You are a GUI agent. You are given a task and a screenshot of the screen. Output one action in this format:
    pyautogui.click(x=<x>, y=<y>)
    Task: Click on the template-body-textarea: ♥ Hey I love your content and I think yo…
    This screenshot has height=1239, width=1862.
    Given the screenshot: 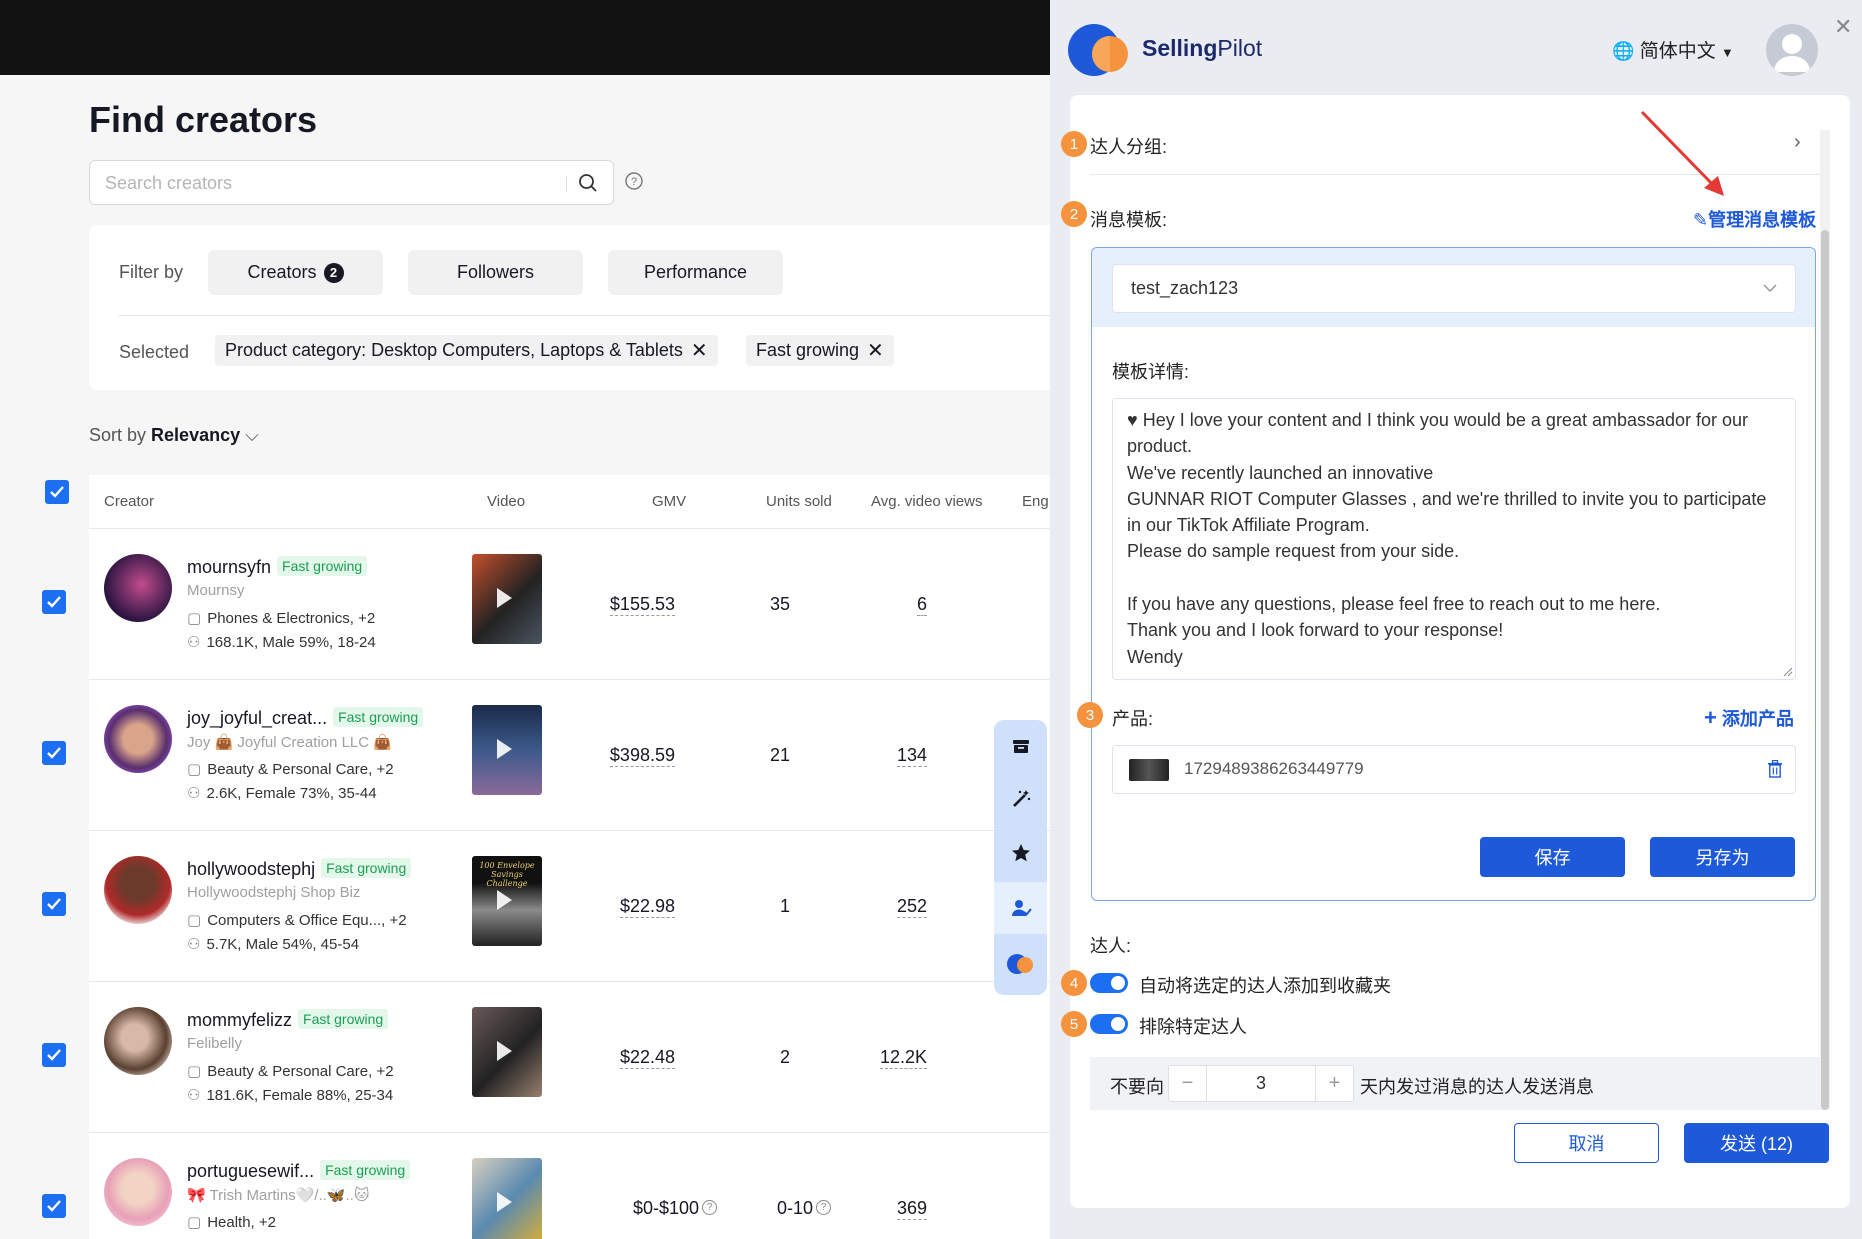 What is the action you would take?
    pyautogui.click(x=1454, y=539)
    